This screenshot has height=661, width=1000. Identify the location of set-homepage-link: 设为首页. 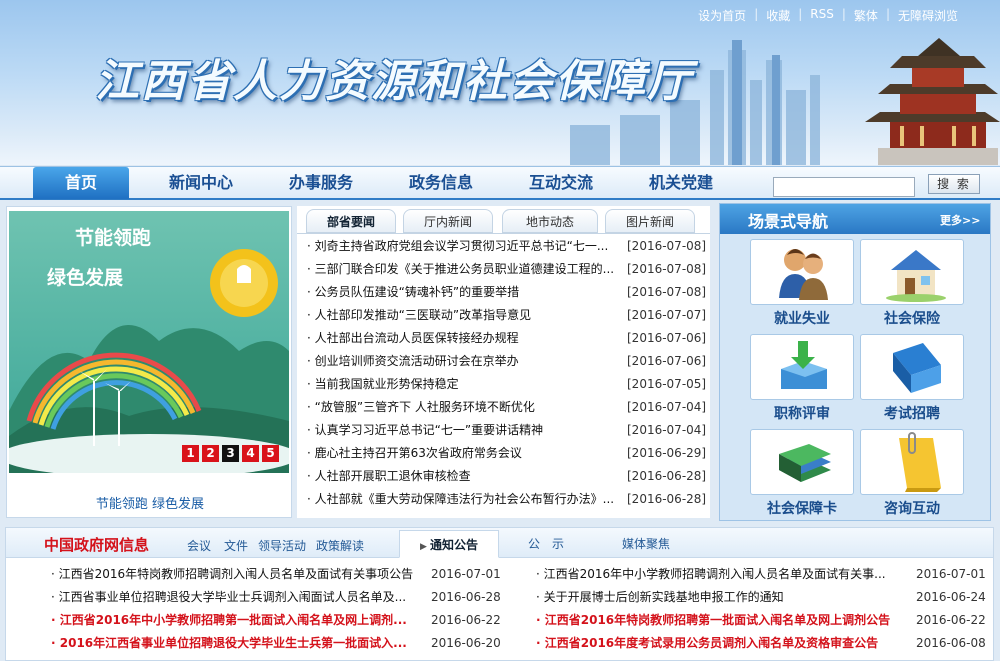
(722, 15).